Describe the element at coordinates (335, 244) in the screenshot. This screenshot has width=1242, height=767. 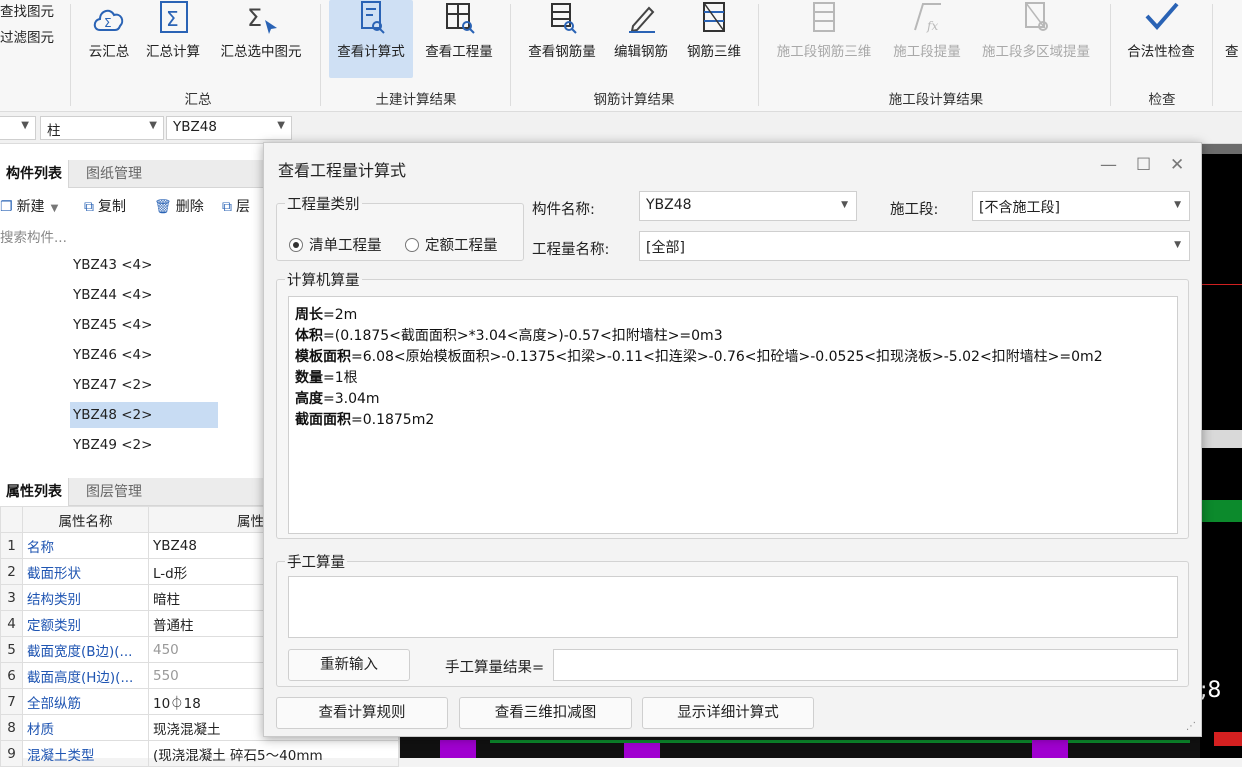
I see `radio-bill-quantity: 清单工程量` at that location.